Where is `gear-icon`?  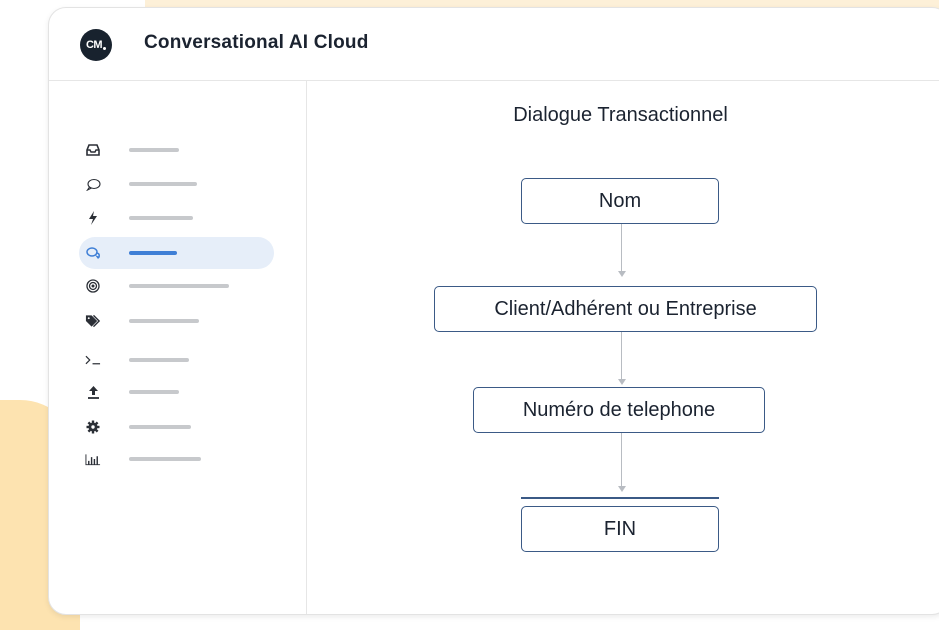 gear-icon is located at coordinates (93, 427).